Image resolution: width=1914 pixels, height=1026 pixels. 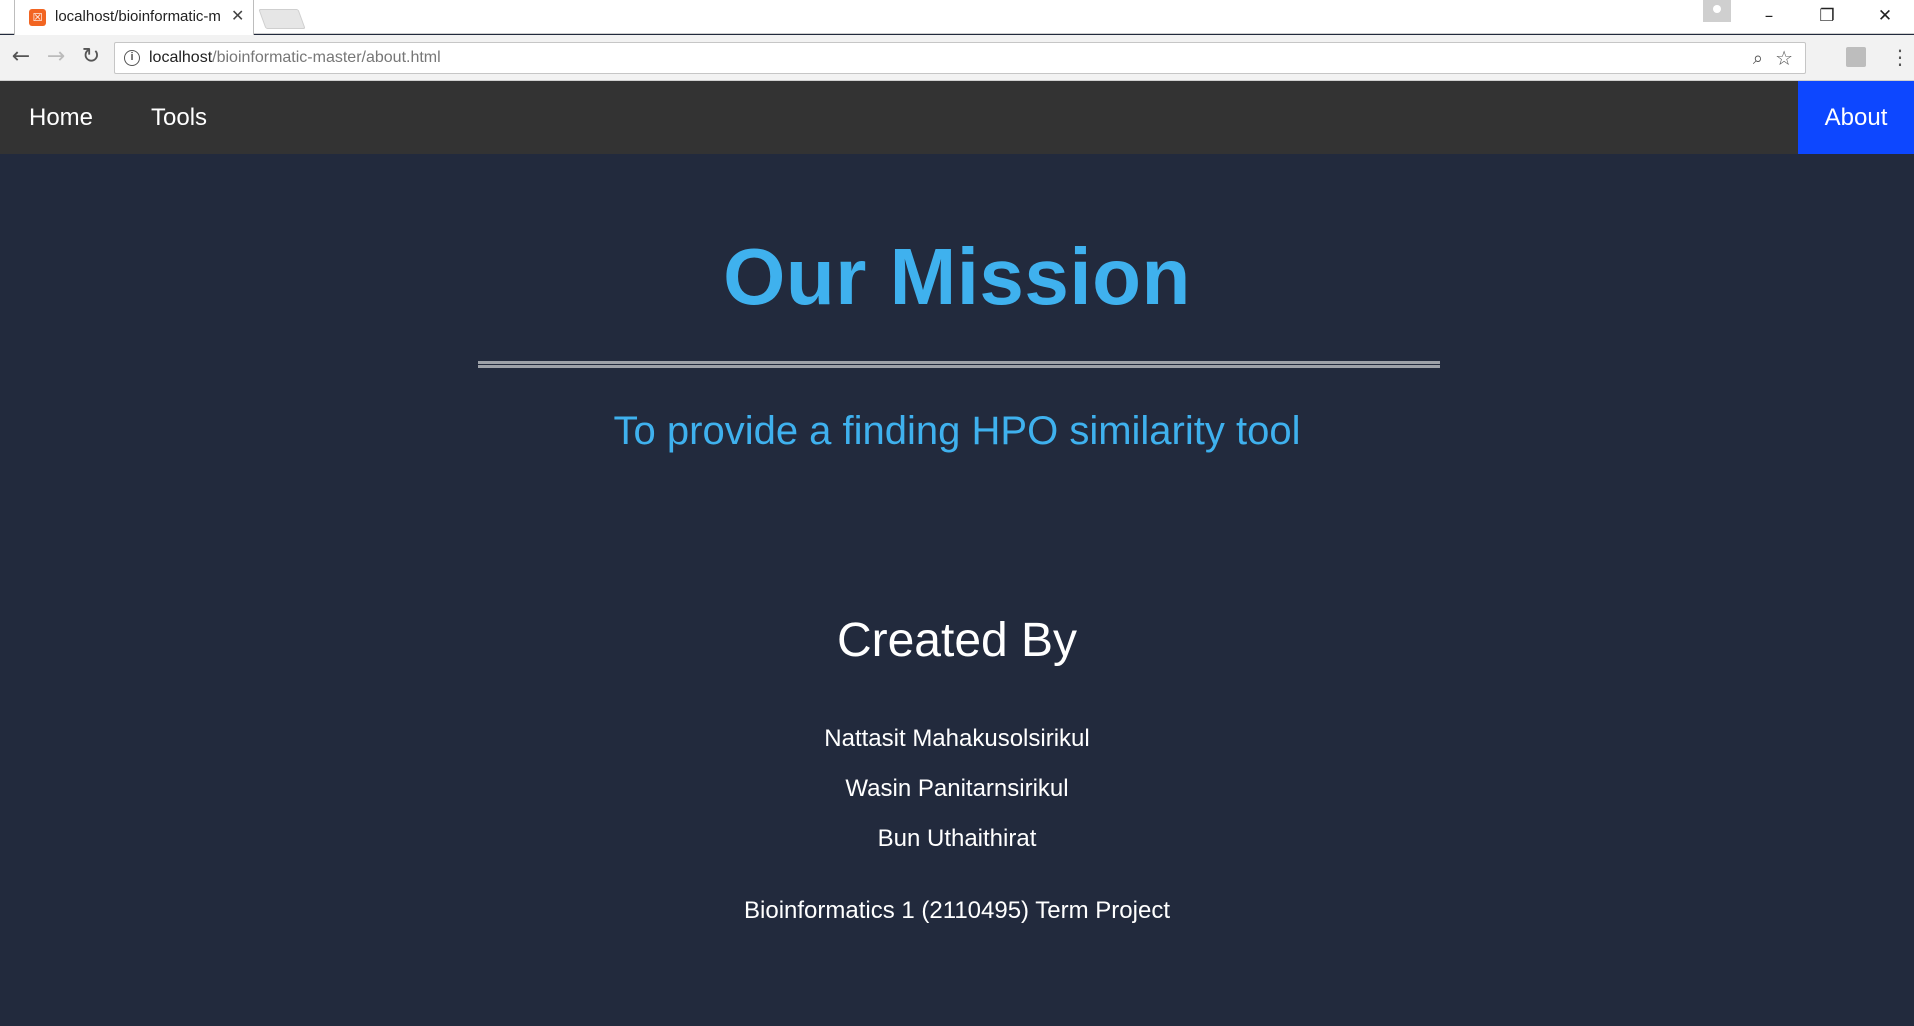 I want to click on site-navbar: Home Tools About, so click(x=957, y=117).